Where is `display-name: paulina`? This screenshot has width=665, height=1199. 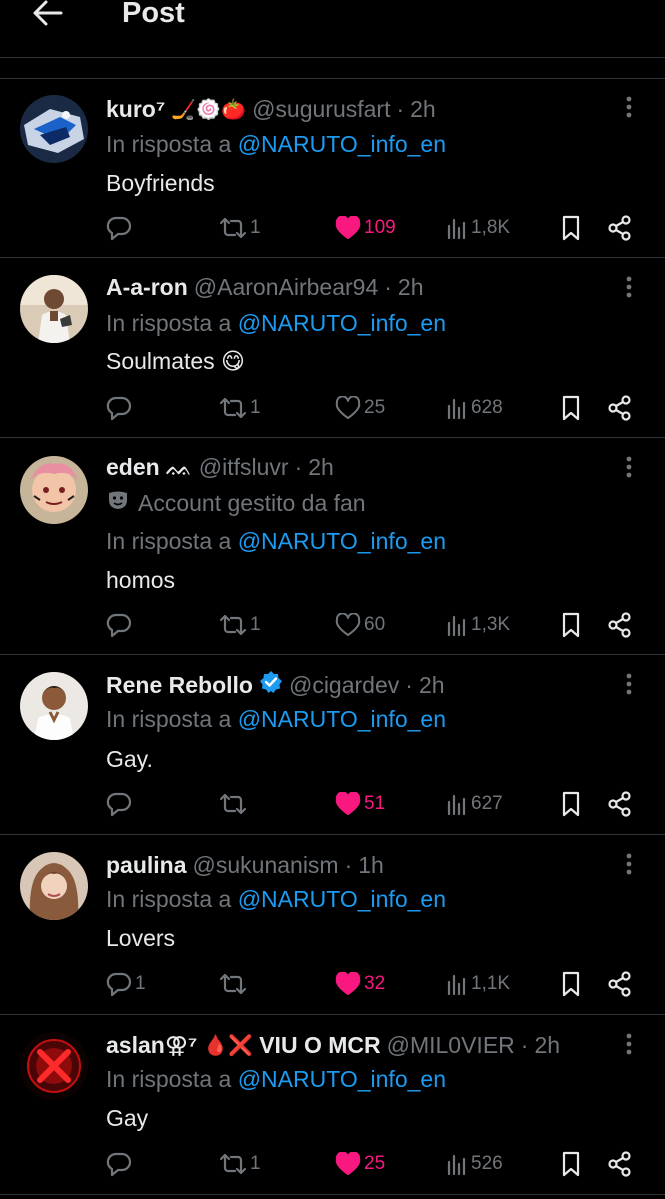 display-name: paulina is located at coordinates (146, 865).